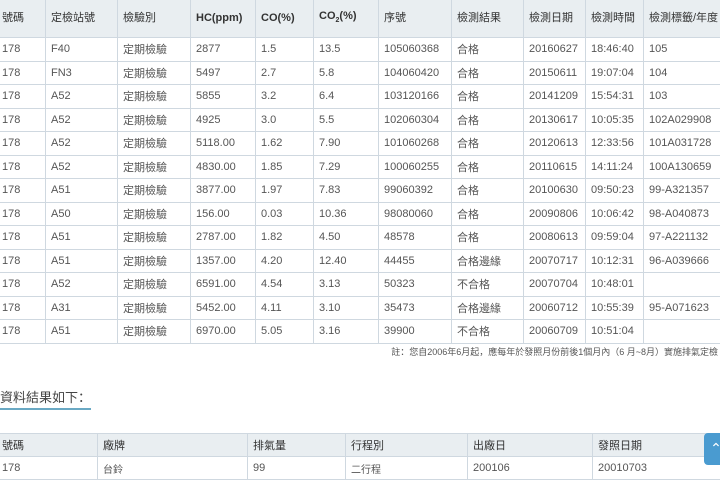  I want to click on table-cell: A50, so click(81, 213).